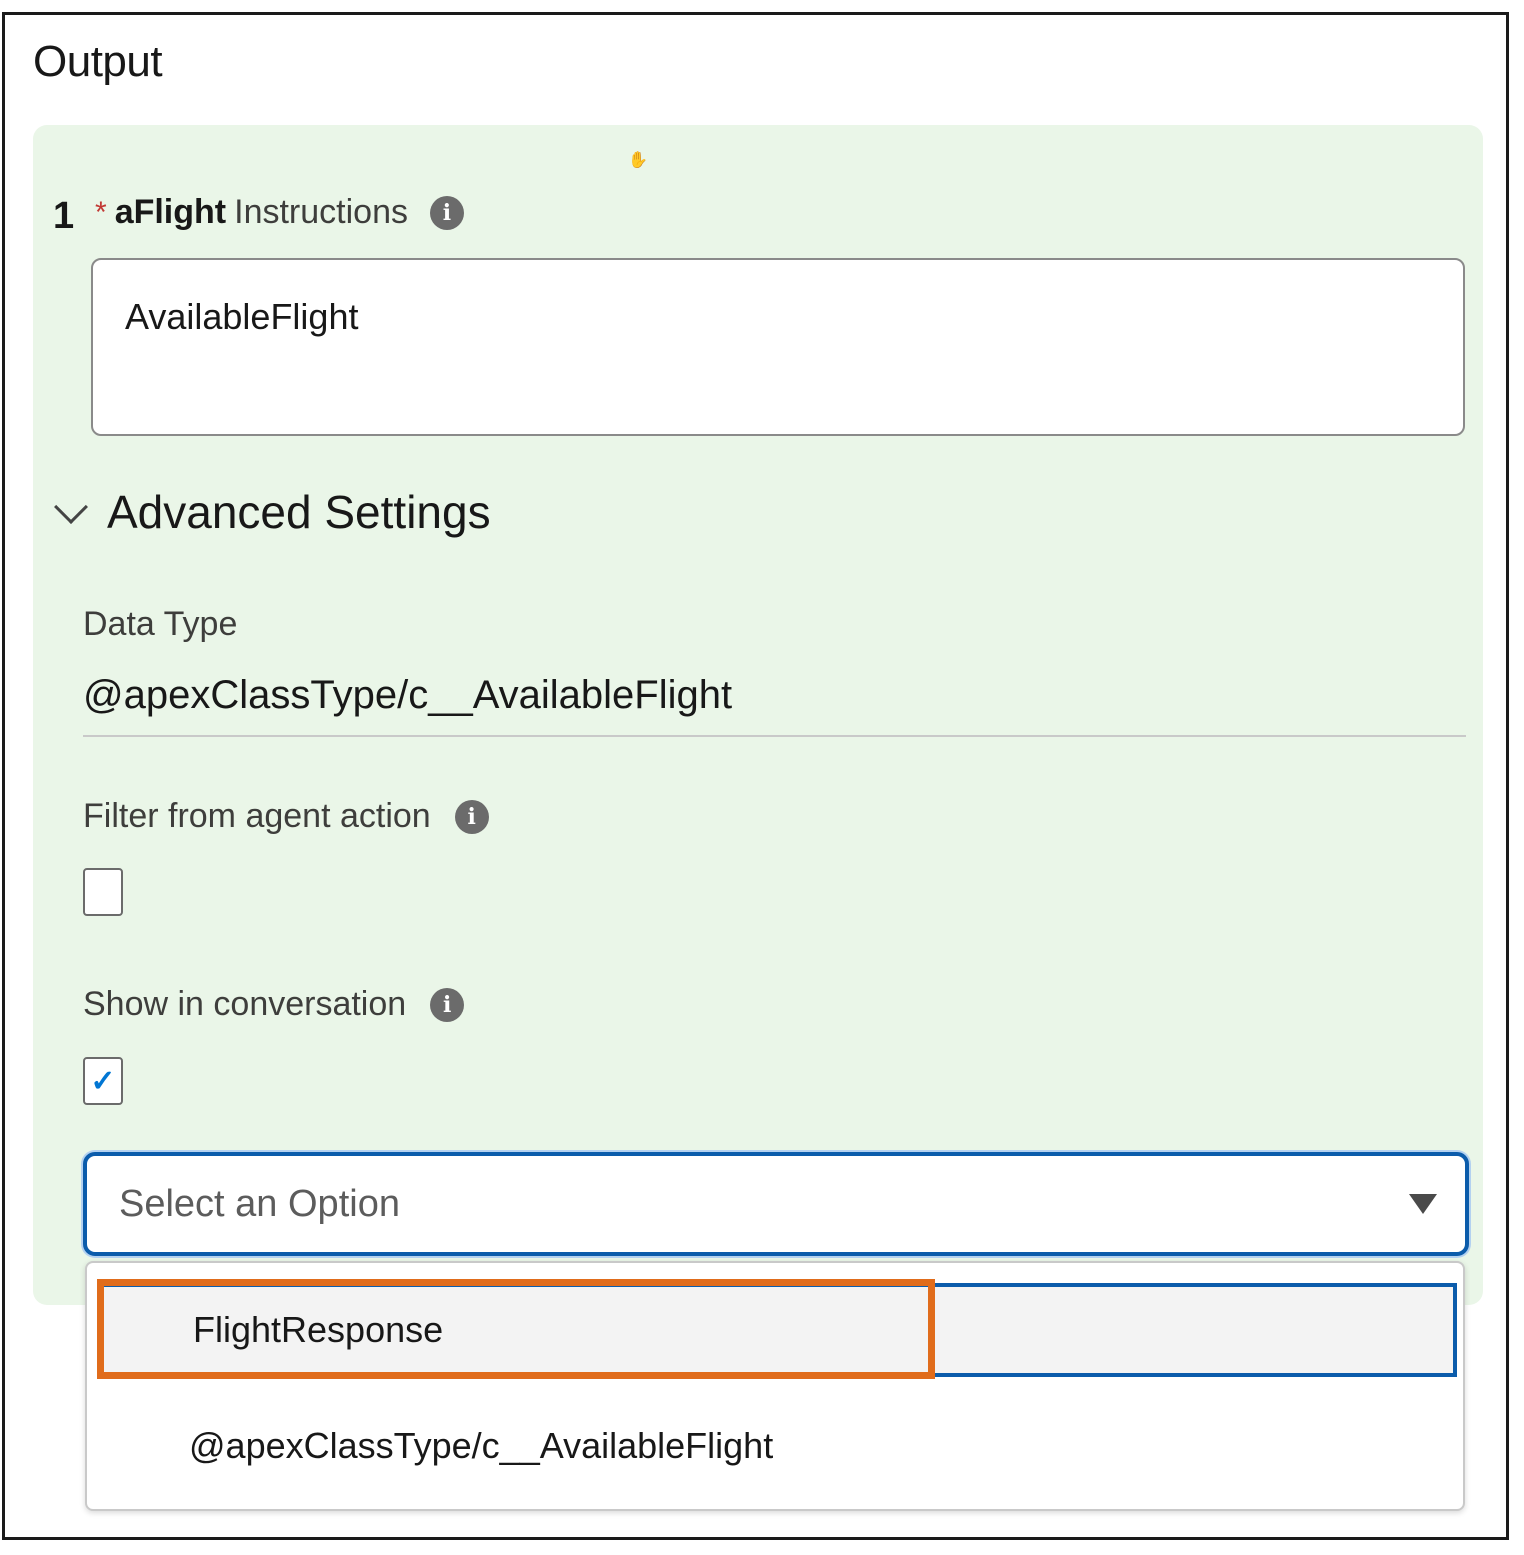 Image resolution: width=1524 pixels, height=1555 pixels. What do you see at coordinates (245, 1004) in the screenshot?
I see `show-label-text: Show in conversation` at bounding box center [245, 1004].